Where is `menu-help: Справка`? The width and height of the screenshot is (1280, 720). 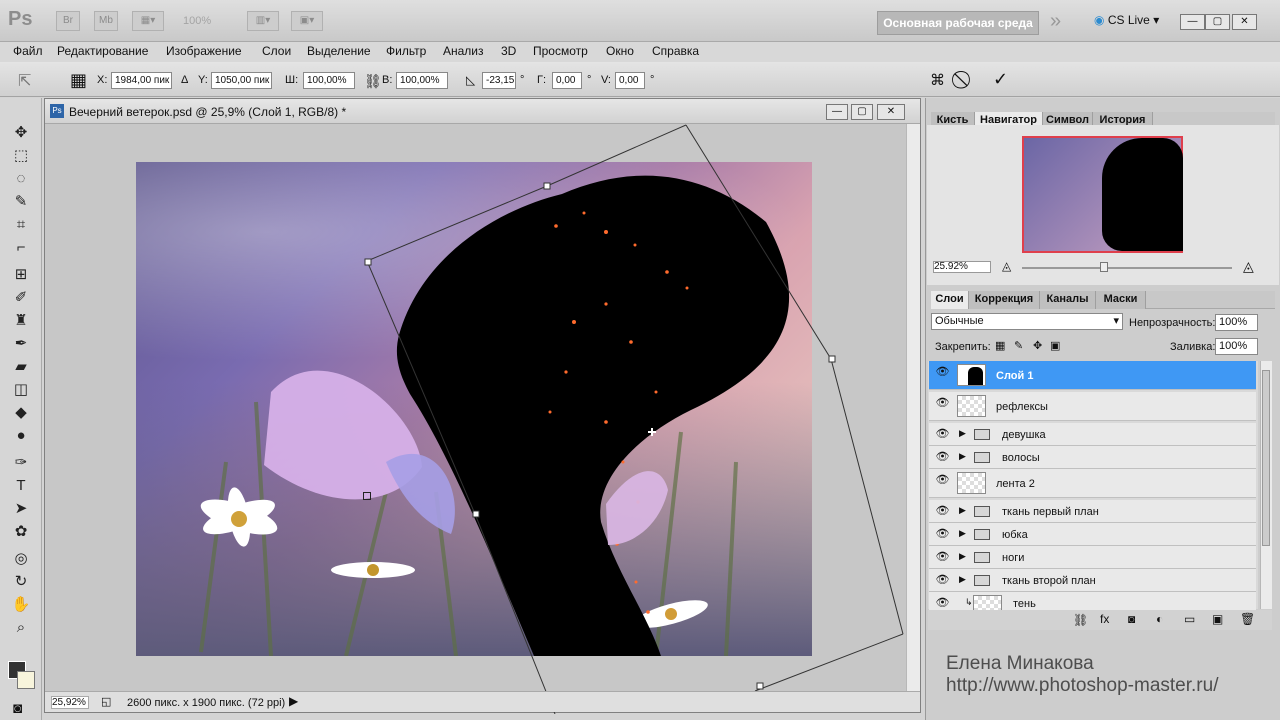 menu-help: Справка is located at coordinates (675, 51).